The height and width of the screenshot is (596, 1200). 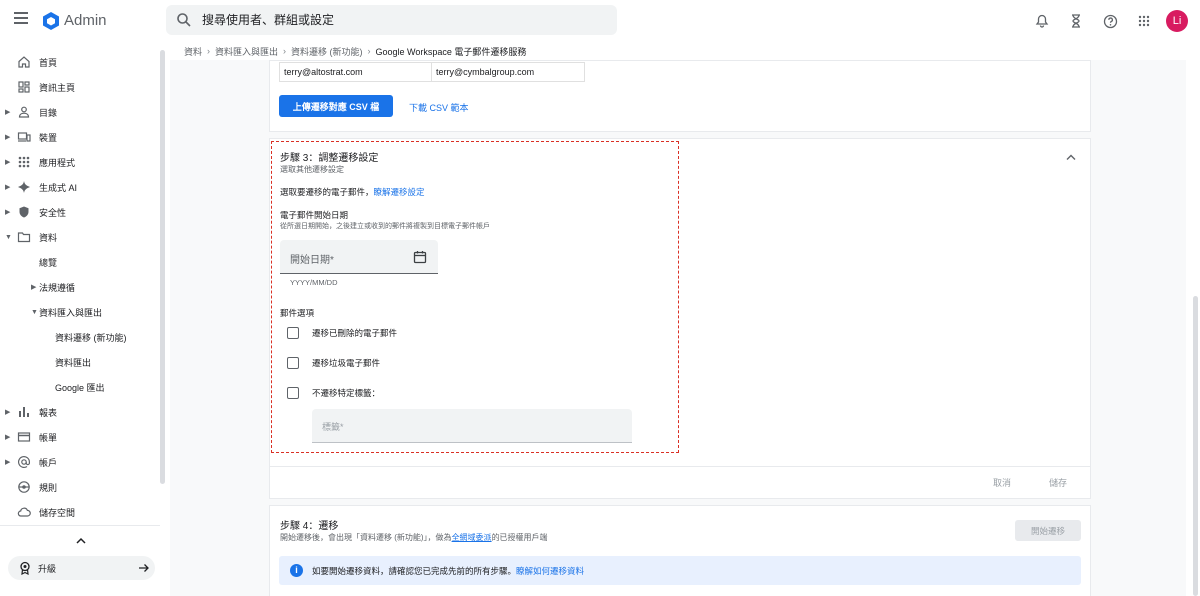 What do you see at coordinates (679, 466) in the screenshot?
I see `card-footer-divider` at bounding box center [679, 466].